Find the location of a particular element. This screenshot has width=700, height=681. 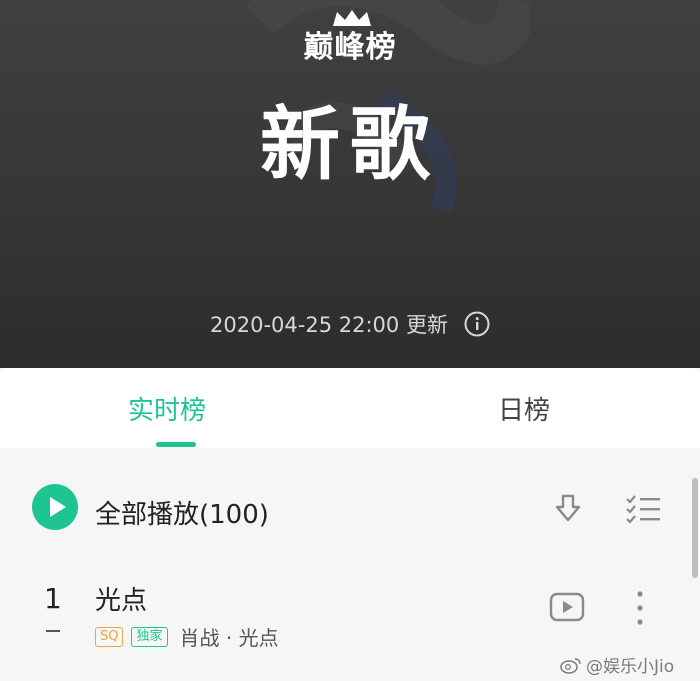

watermark: @娱乐小Jio is located at coordinates (617, 664).